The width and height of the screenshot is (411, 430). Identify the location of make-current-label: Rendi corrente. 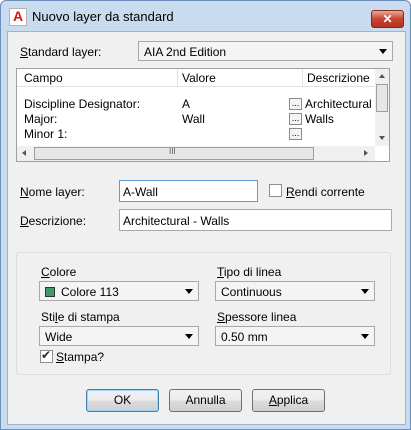
(325, 192).